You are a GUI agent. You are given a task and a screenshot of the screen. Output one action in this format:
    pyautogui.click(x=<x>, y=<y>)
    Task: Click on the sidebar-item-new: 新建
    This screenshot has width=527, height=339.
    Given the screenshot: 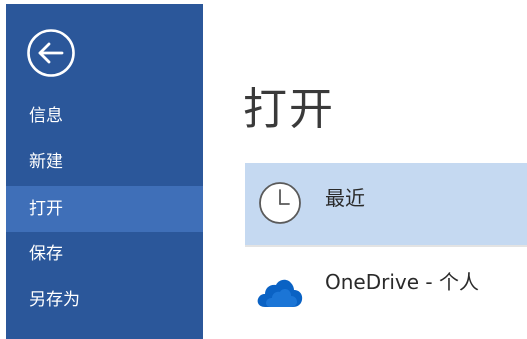 What is the action you would take?
    pyautogui.click(x=104, y=162)
    